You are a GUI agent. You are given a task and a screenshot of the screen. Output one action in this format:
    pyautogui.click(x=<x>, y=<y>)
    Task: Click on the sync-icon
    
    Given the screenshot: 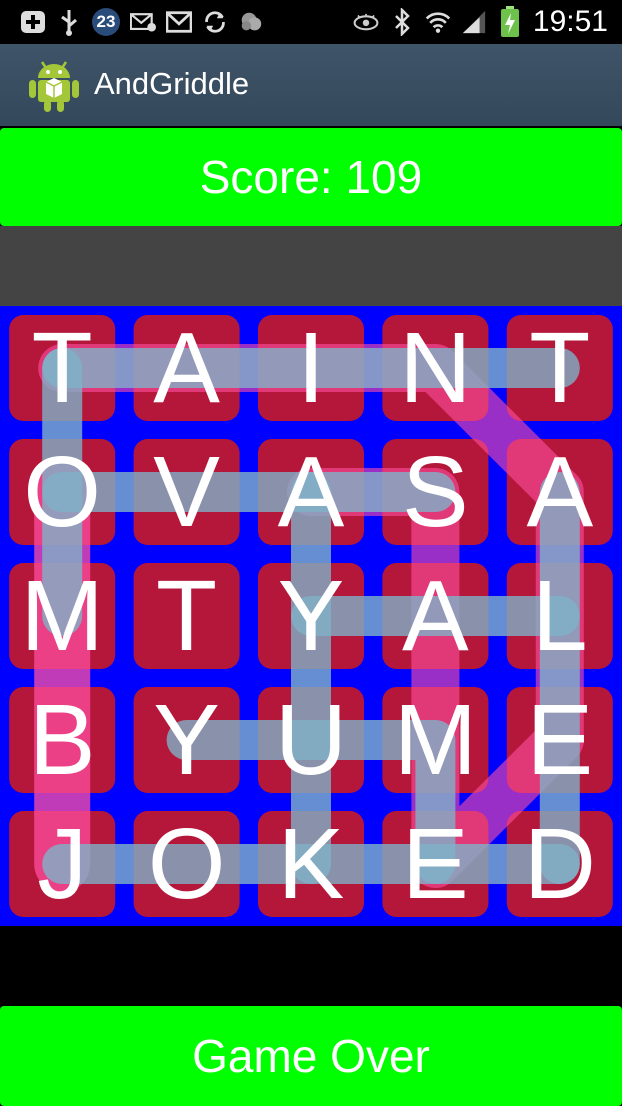 What is the action you would take?
    pyautogui.click(x=215, y=22)
    